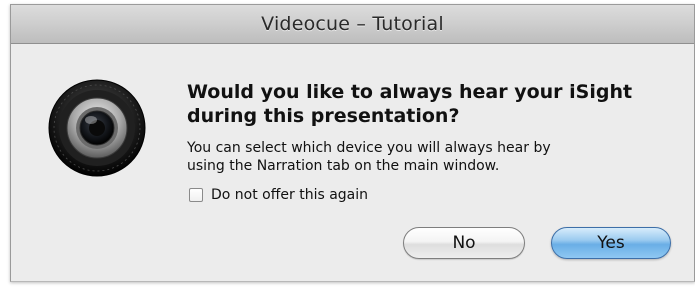 The height and width of the screenshot is (287, 695). Describe the element at coordinates (464, 243) in the screenshot. I see `no-button: No` at that location.